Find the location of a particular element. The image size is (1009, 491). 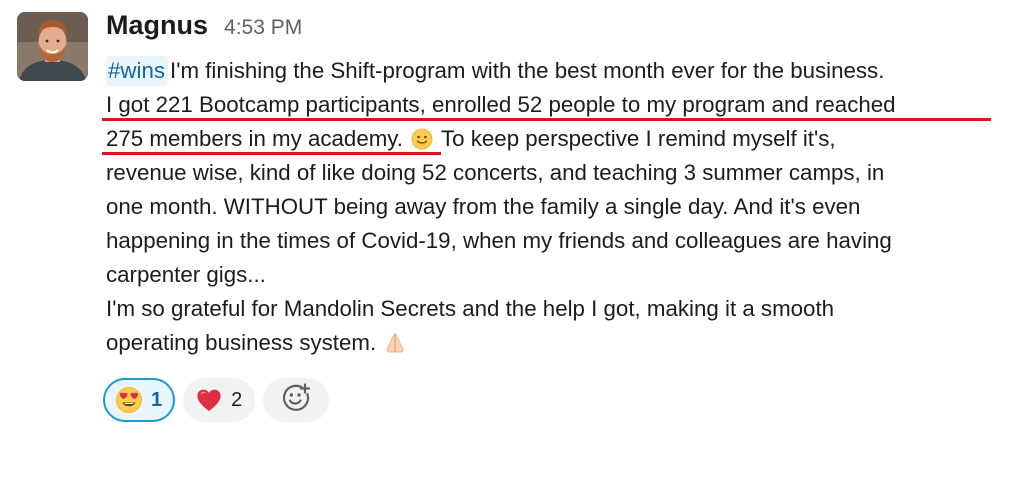

reaction-count: 2 is located at coordinates (237, 399).